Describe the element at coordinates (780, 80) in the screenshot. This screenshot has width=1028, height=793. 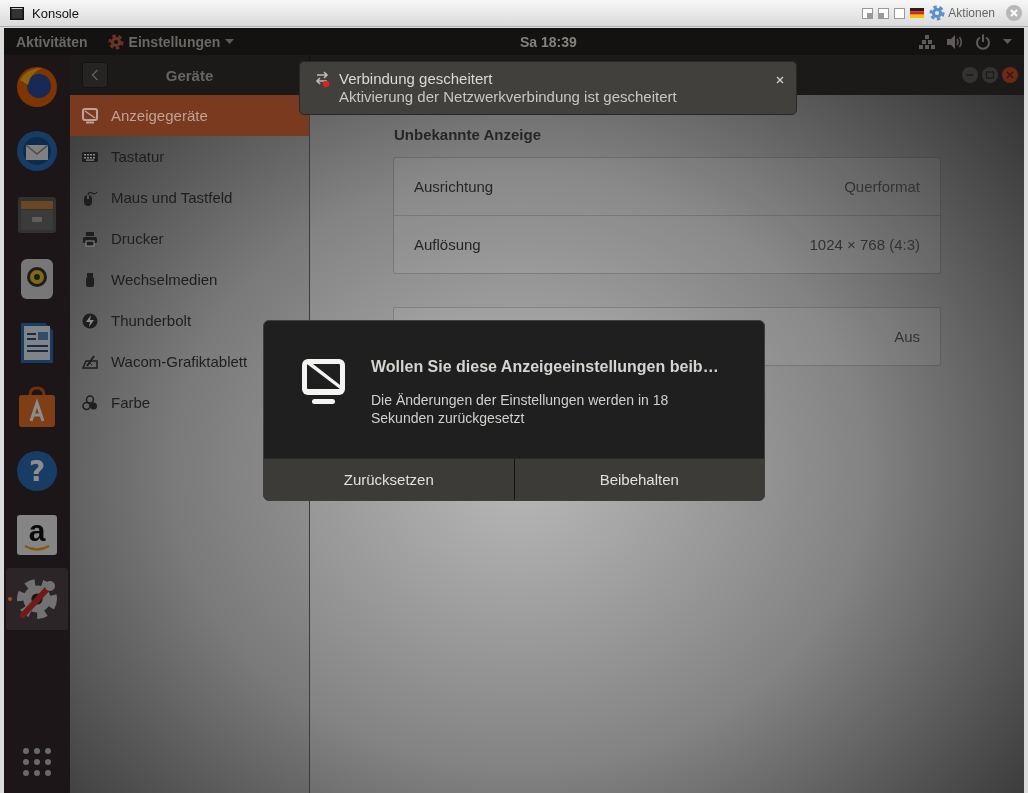
I see `close-icon` at that location.